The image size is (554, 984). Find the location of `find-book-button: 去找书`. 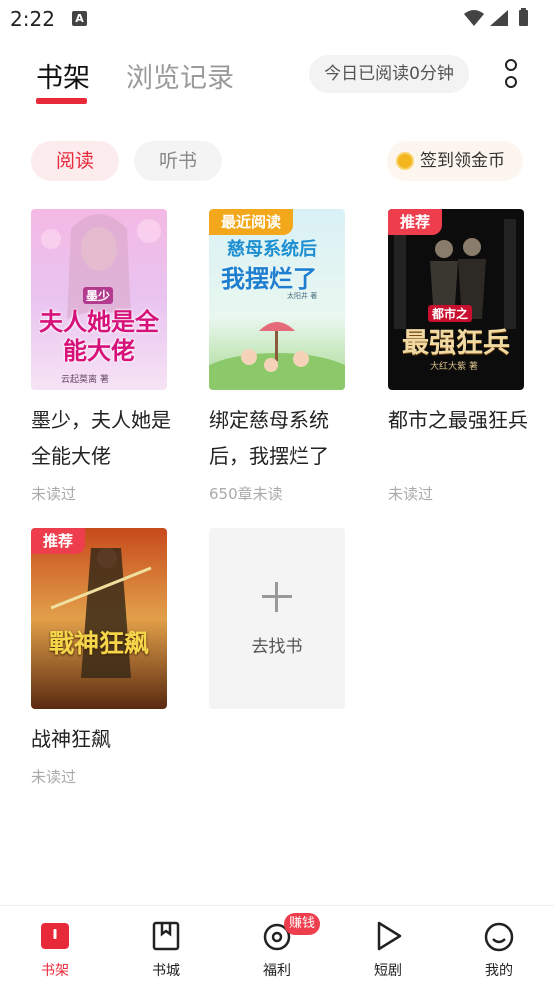

find-book-button: 去找书 is located at coordinates (277, 618).